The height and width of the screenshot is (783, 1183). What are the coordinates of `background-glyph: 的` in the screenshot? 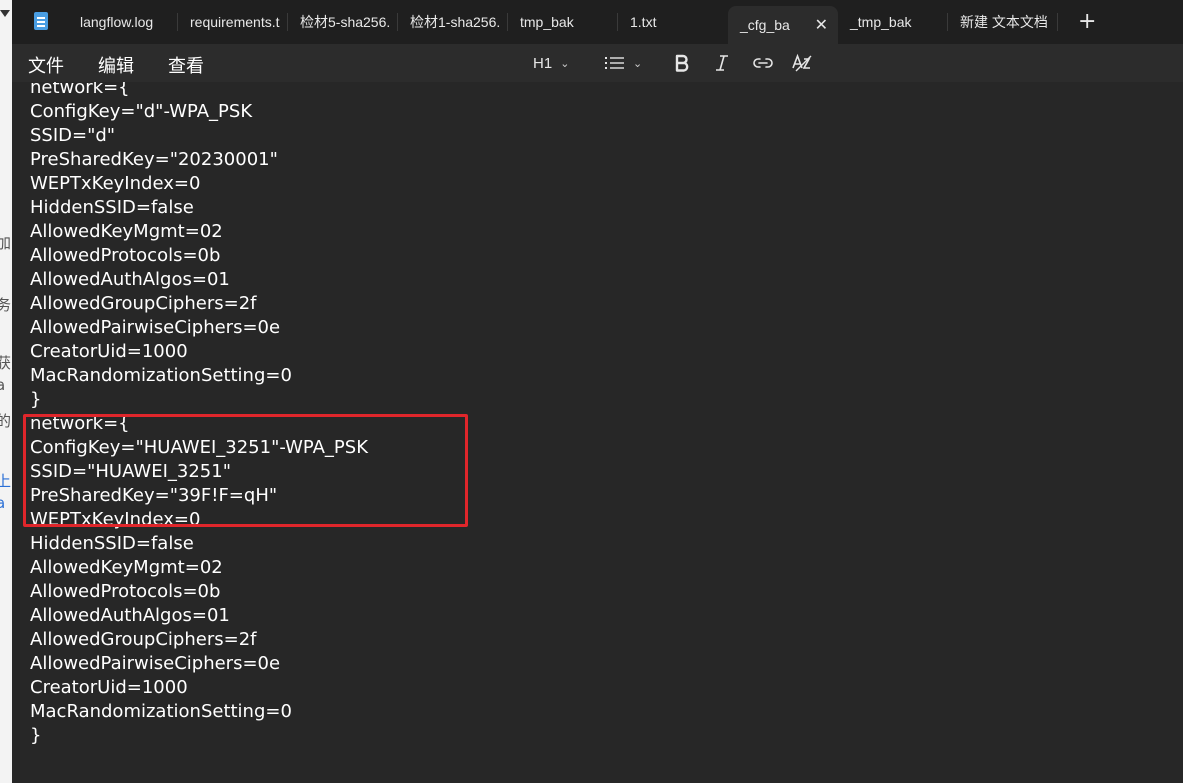 It's located at (6, 421).